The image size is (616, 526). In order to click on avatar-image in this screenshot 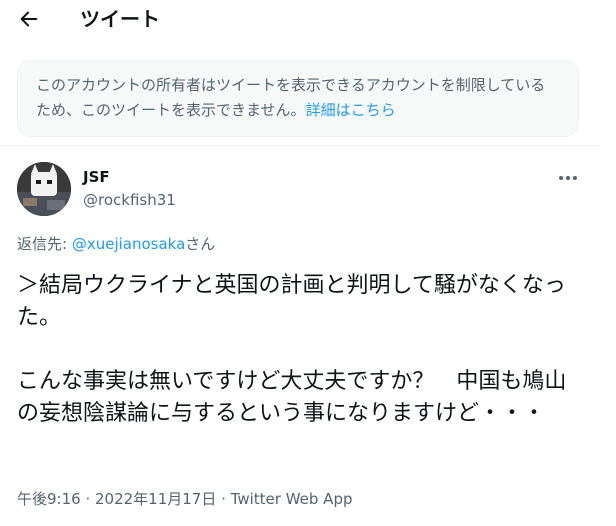, I will do `click(44, 189)`.